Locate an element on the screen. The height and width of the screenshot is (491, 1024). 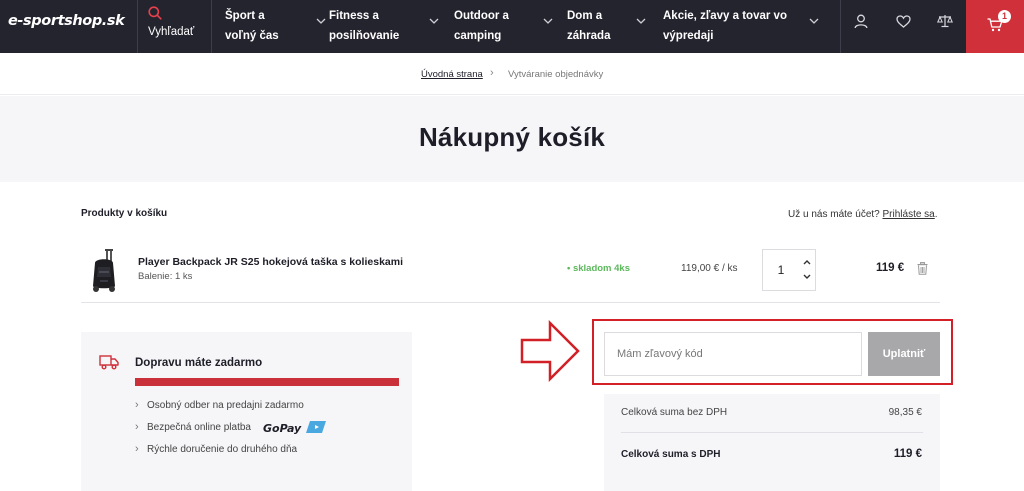
login-link: Prihláste sa is located at coordinates (909, 214).